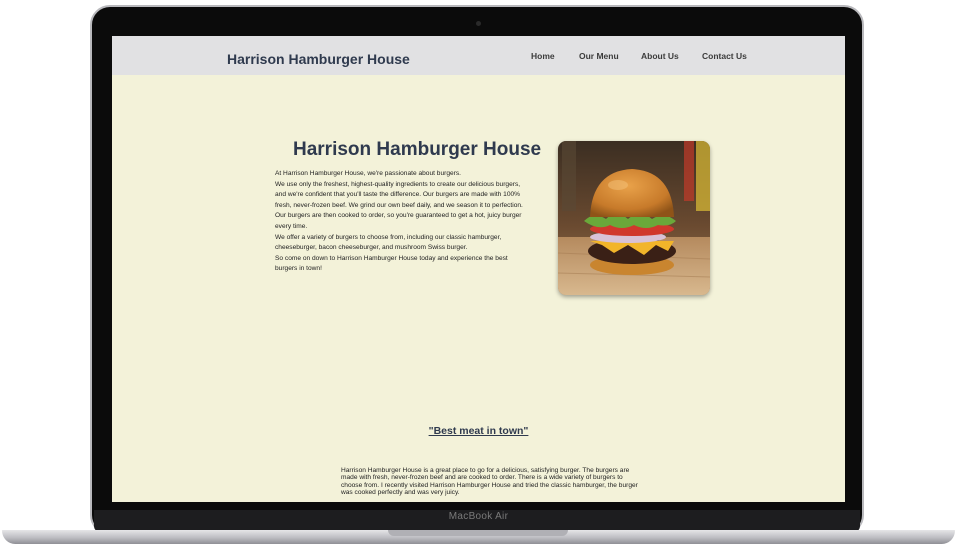 Image resolution: width=957 pixels, height=558 pixels. I want to click on camera-icon, so click(478, 23).